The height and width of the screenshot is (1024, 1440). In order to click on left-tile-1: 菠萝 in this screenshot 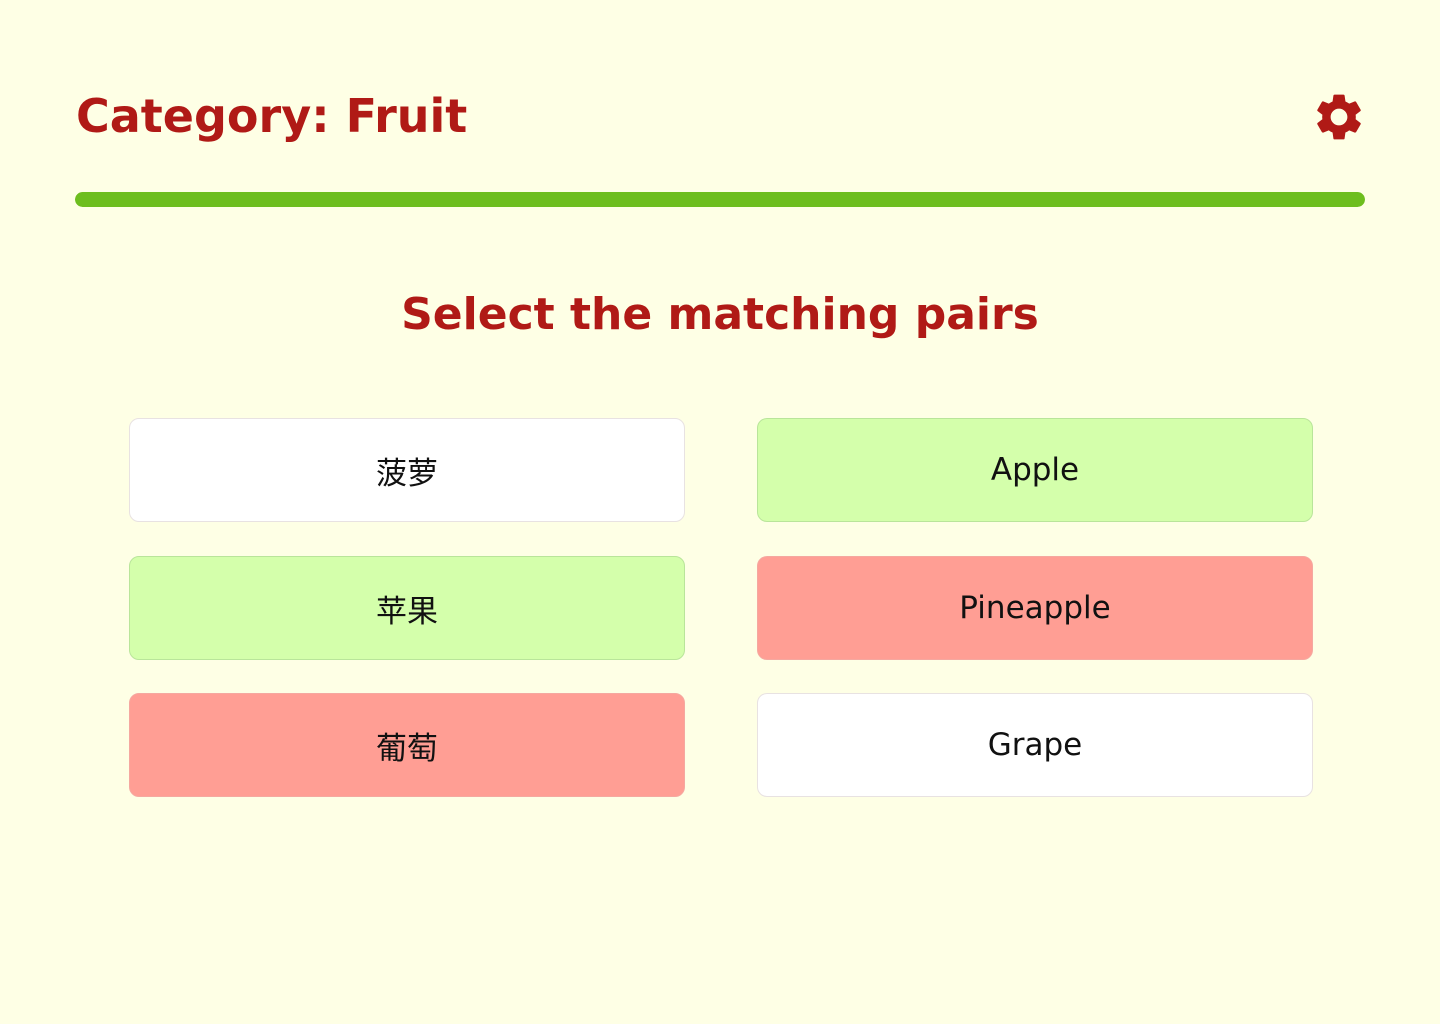, I will do `click(407, 470)`.